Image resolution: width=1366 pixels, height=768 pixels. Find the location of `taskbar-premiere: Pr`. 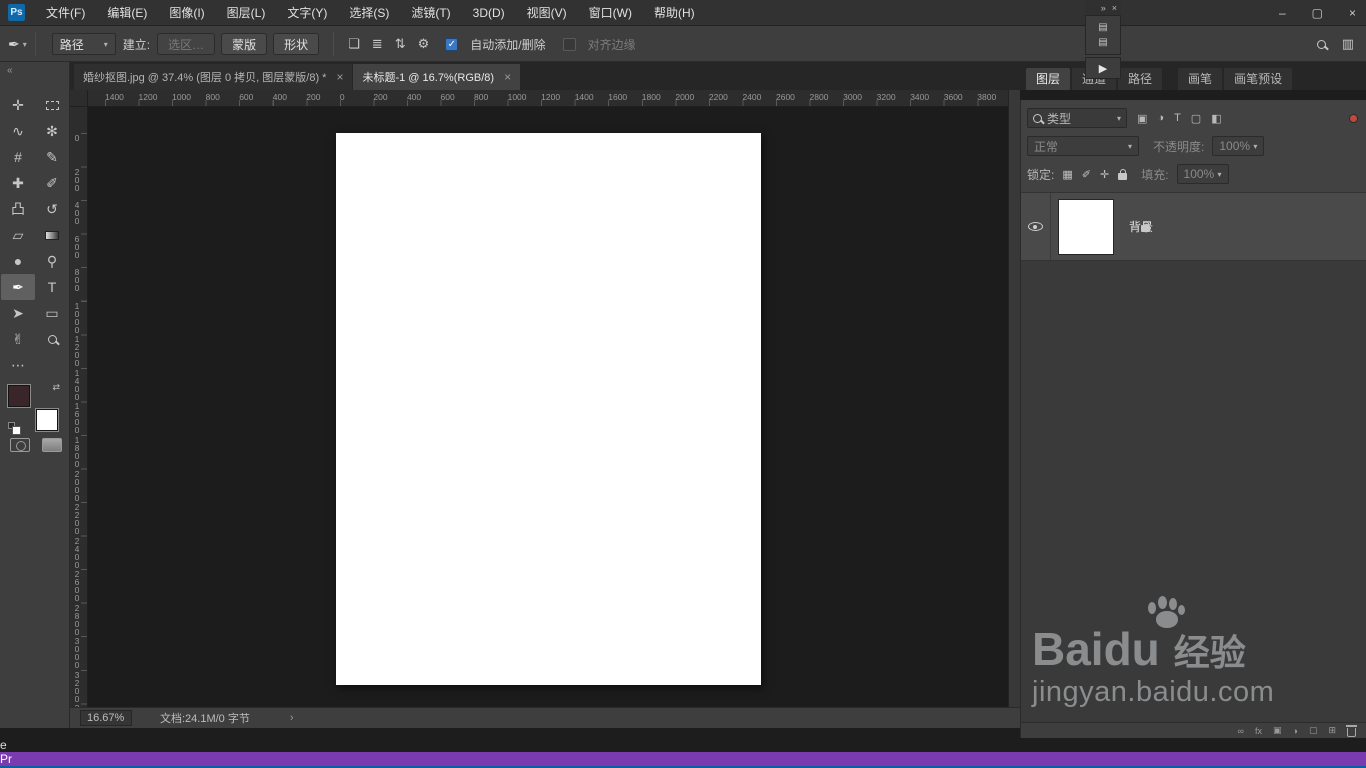

taskbar-premiere: Pr is located at coordinates (683, 759).